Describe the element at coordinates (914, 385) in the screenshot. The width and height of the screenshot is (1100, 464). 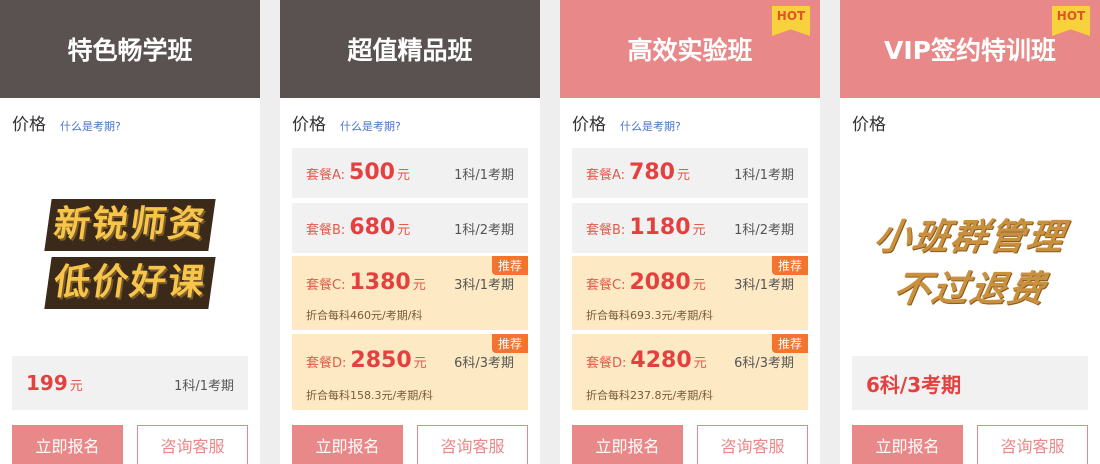
I see `subject-period: 6科/3考期` at that location.